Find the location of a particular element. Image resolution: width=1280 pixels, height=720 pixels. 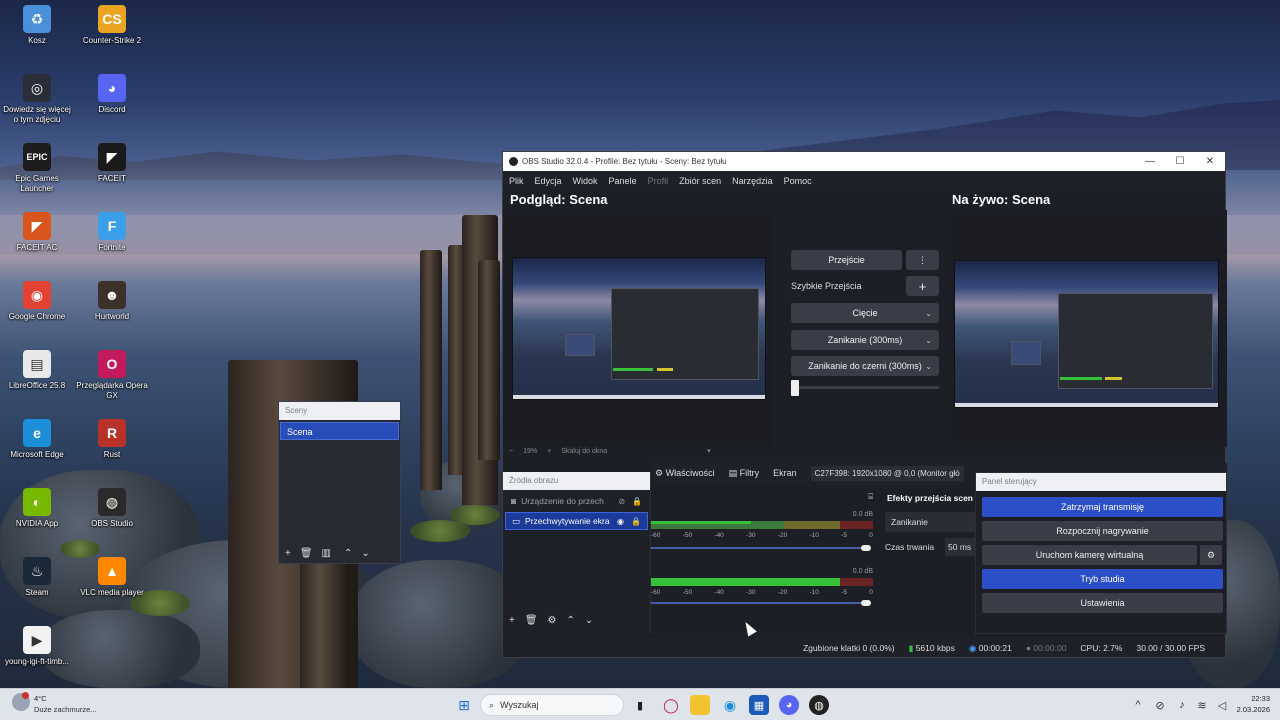

transition-type-select: Zanikanie is located at coordinates (931, 522).